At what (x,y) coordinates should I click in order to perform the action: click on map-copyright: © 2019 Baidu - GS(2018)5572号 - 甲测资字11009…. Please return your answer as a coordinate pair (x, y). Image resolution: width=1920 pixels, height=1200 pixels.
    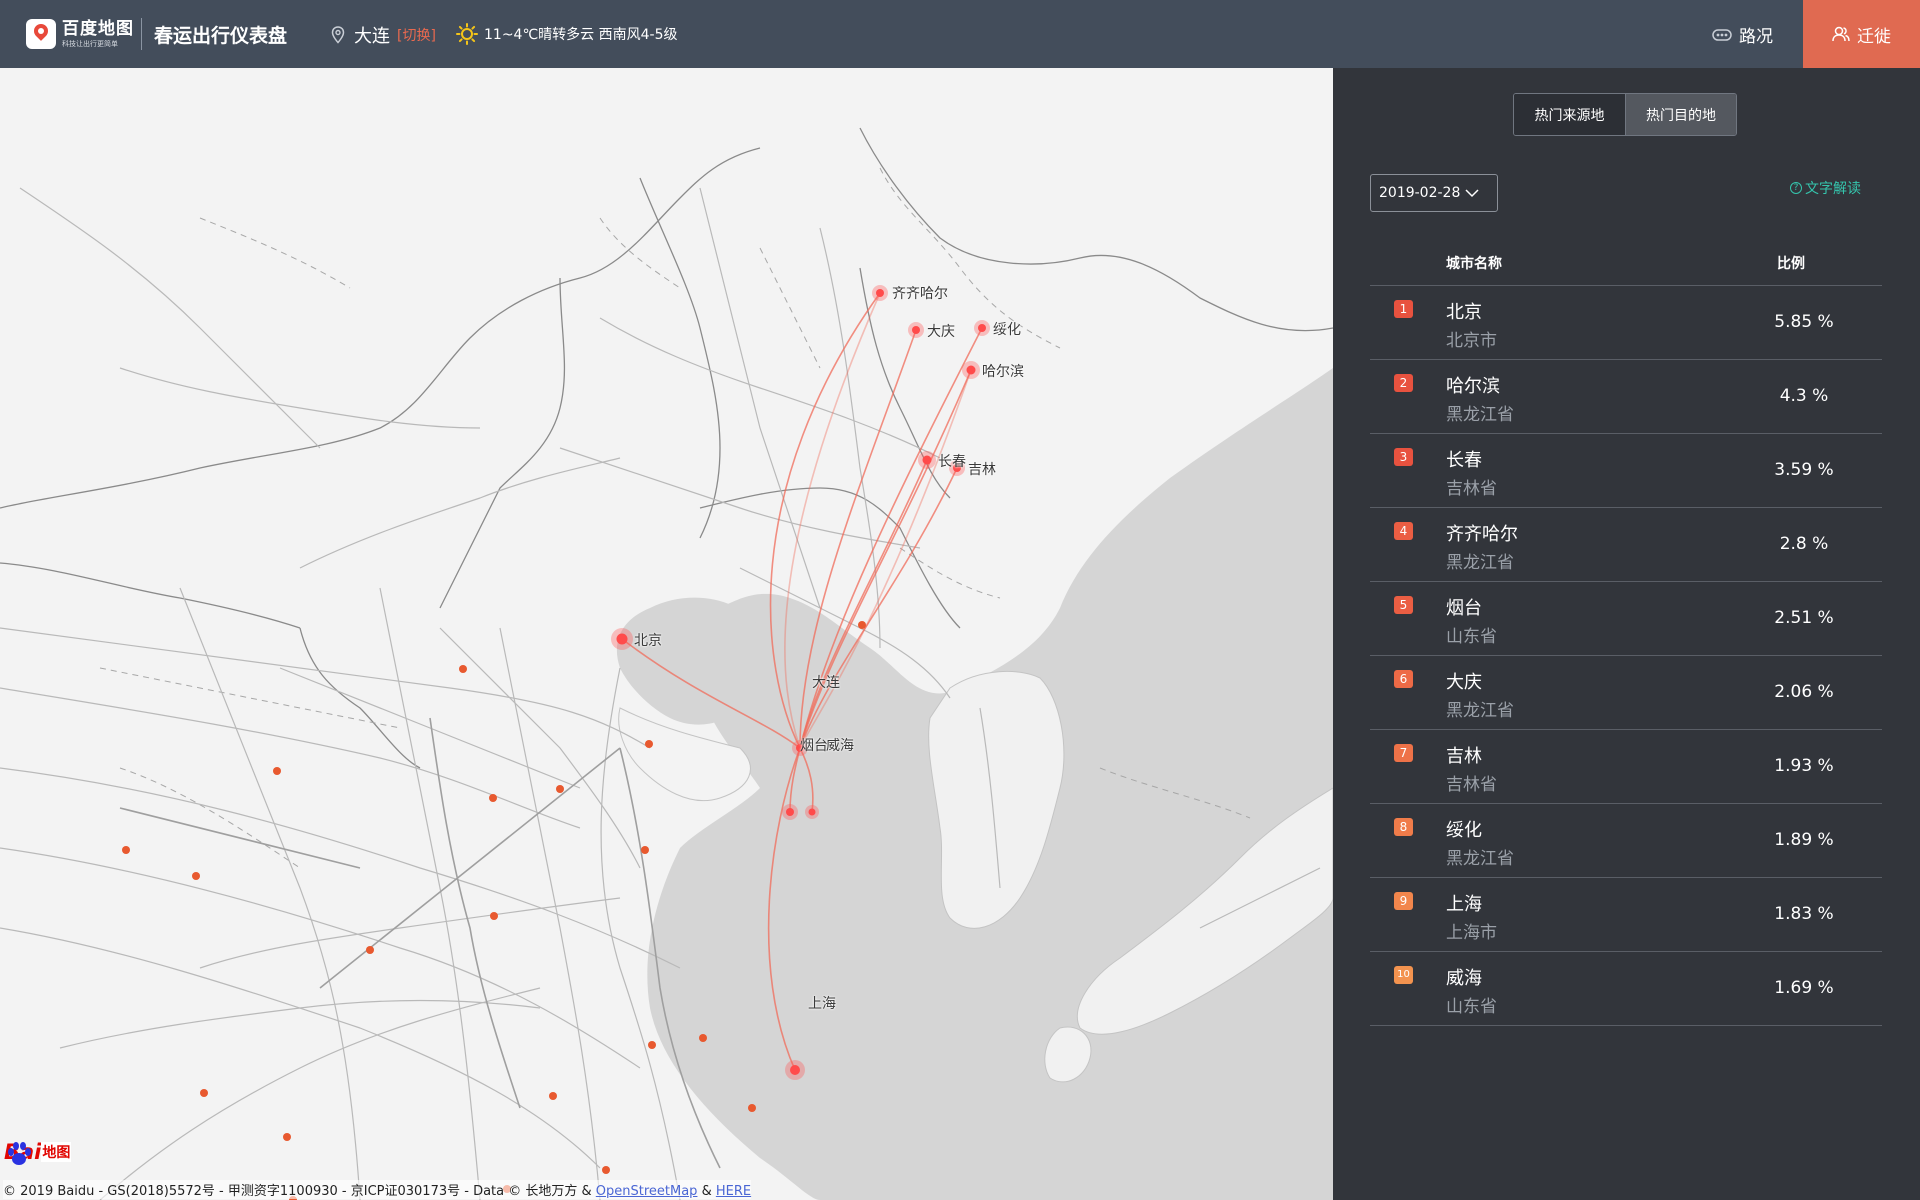
    Looking at the image, I should click on (377, 1189).